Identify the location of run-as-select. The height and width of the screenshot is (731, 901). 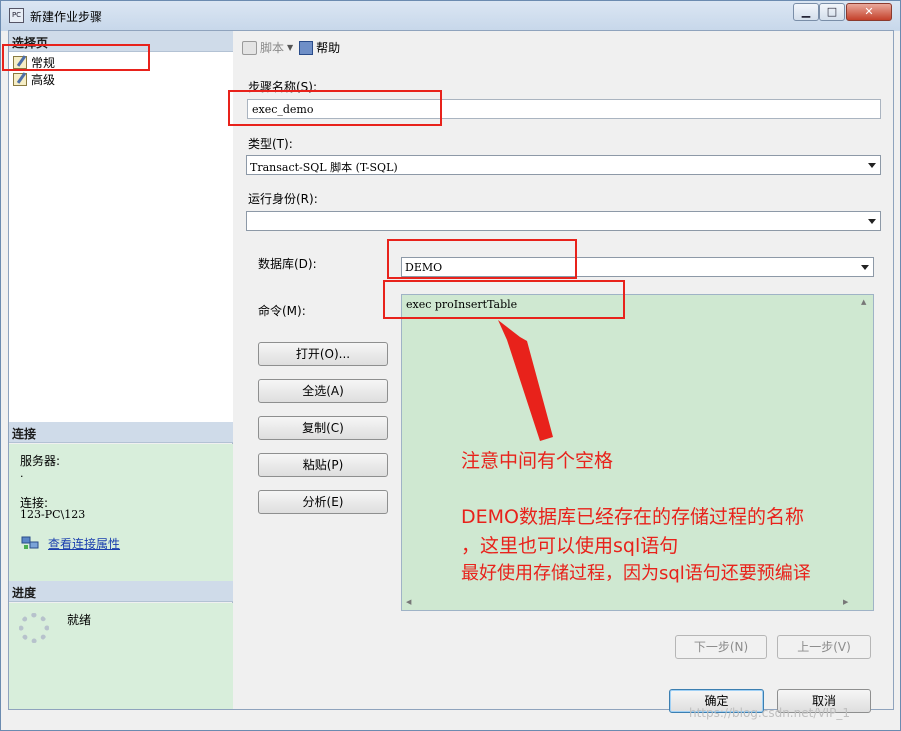
(563, 221).